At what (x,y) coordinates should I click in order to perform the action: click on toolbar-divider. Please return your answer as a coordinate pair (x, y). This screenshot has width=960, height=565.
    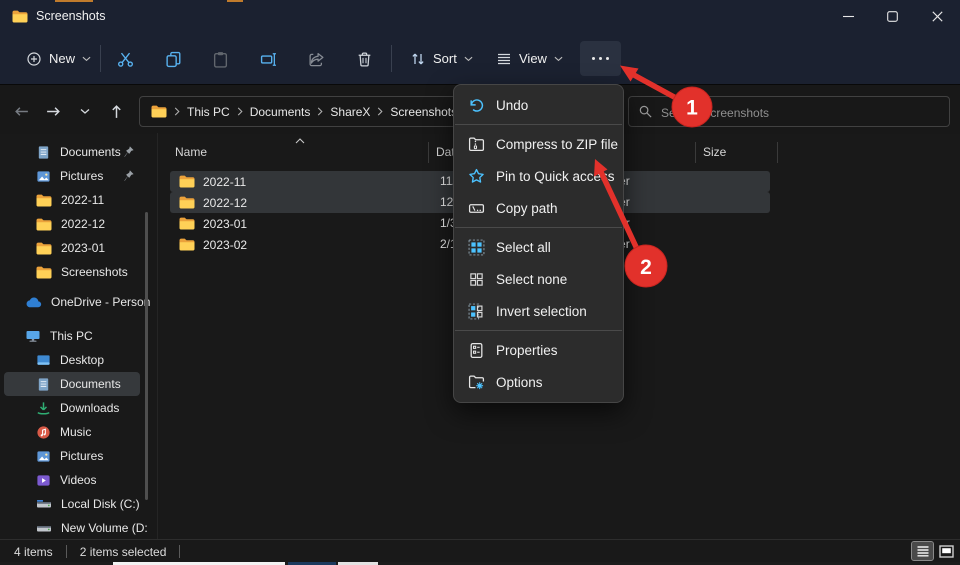
    Looking at the image, I should click on (391, 58).